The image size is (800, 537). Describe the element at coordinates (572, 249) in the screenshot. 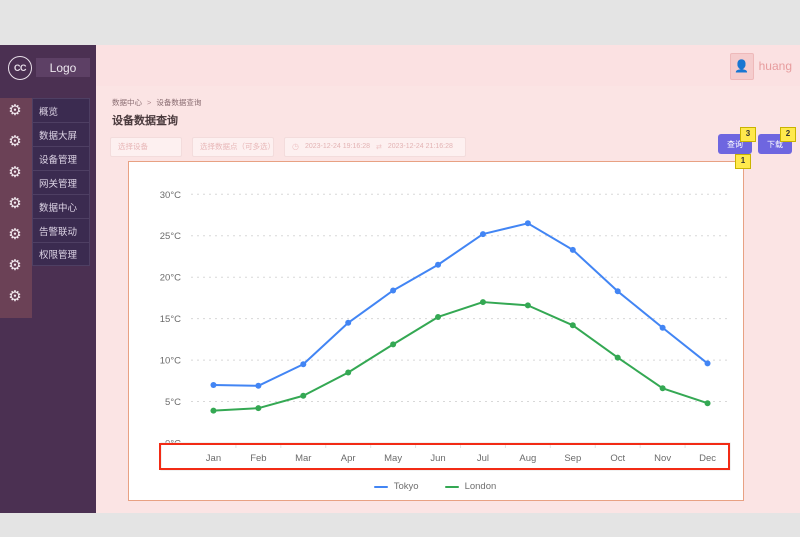

I see `data-point-tokyo-Sep` at that location.